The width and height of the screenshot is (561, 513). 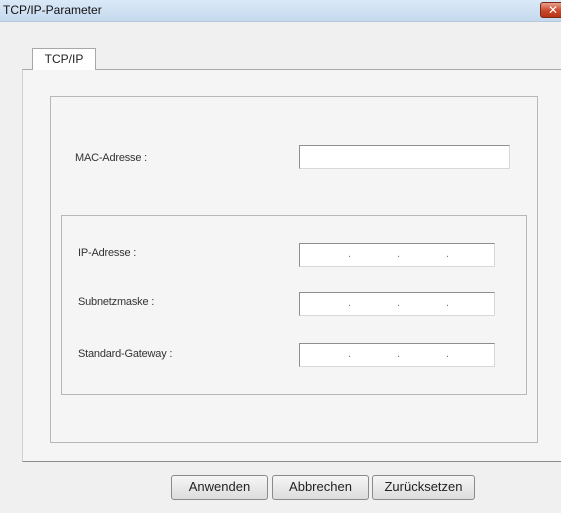 I want to click on apply-button: Anwenden, so click(x=219, y=487).